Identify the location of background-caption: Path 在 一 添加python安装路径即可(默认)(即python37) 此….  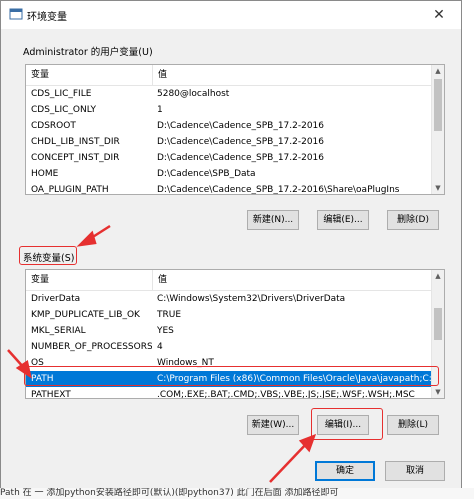
(237, 493).